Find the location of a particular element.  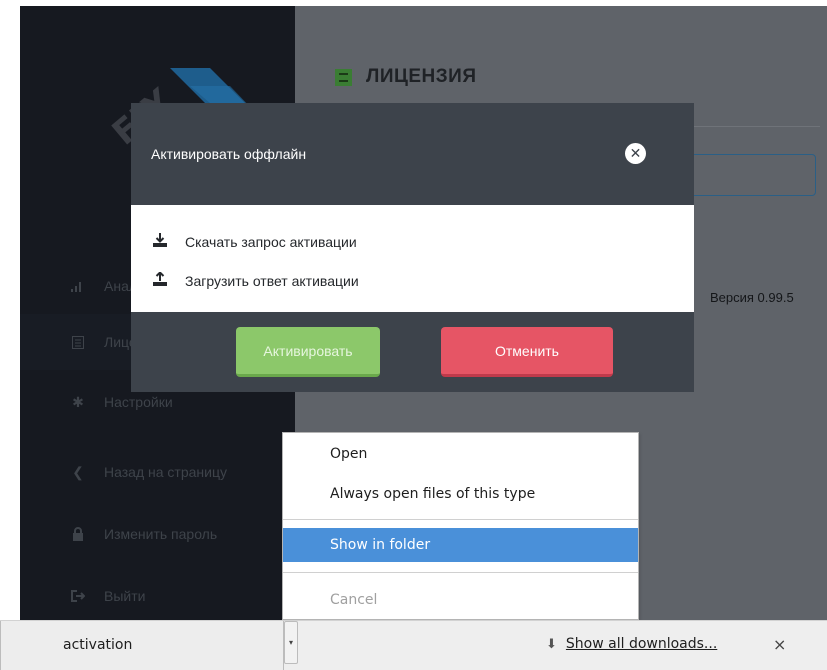

activate-button: Активировать is located at coordinates (308, 352).